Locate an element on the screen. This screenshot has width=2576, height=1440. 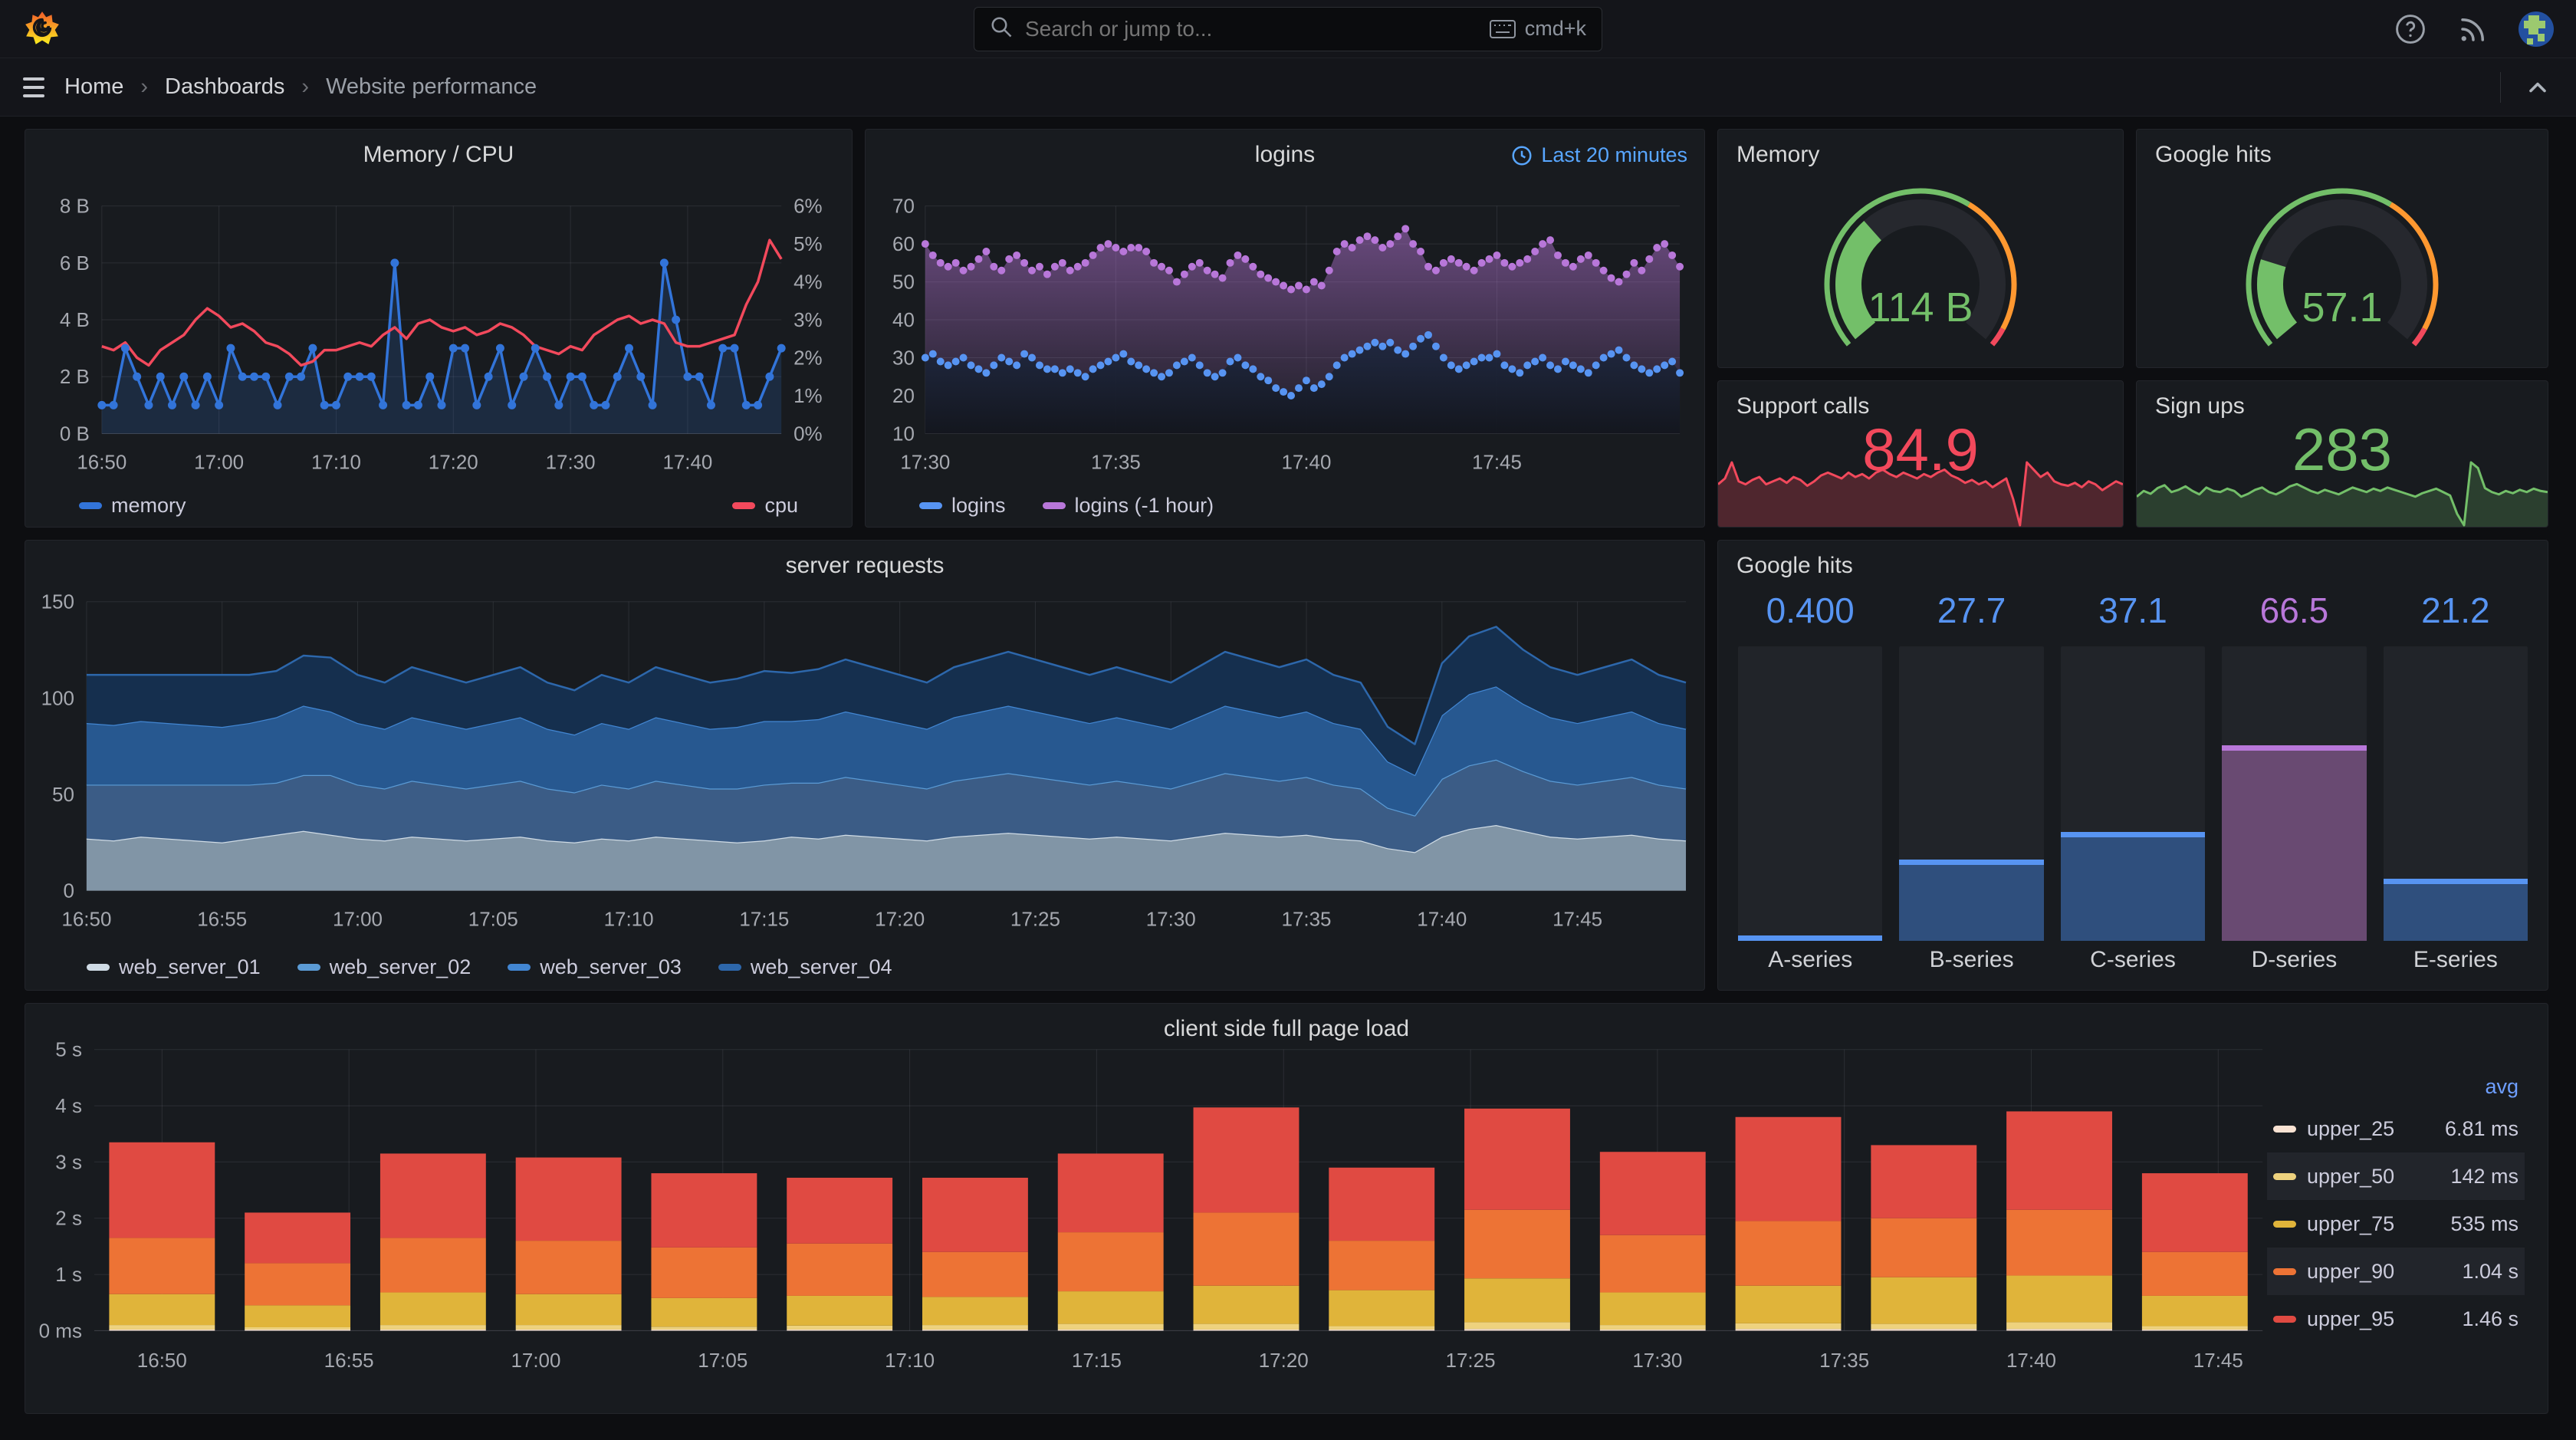
bar-gauge-column-d-series: 66.5 D-series is located at coordinates (2295, 785).